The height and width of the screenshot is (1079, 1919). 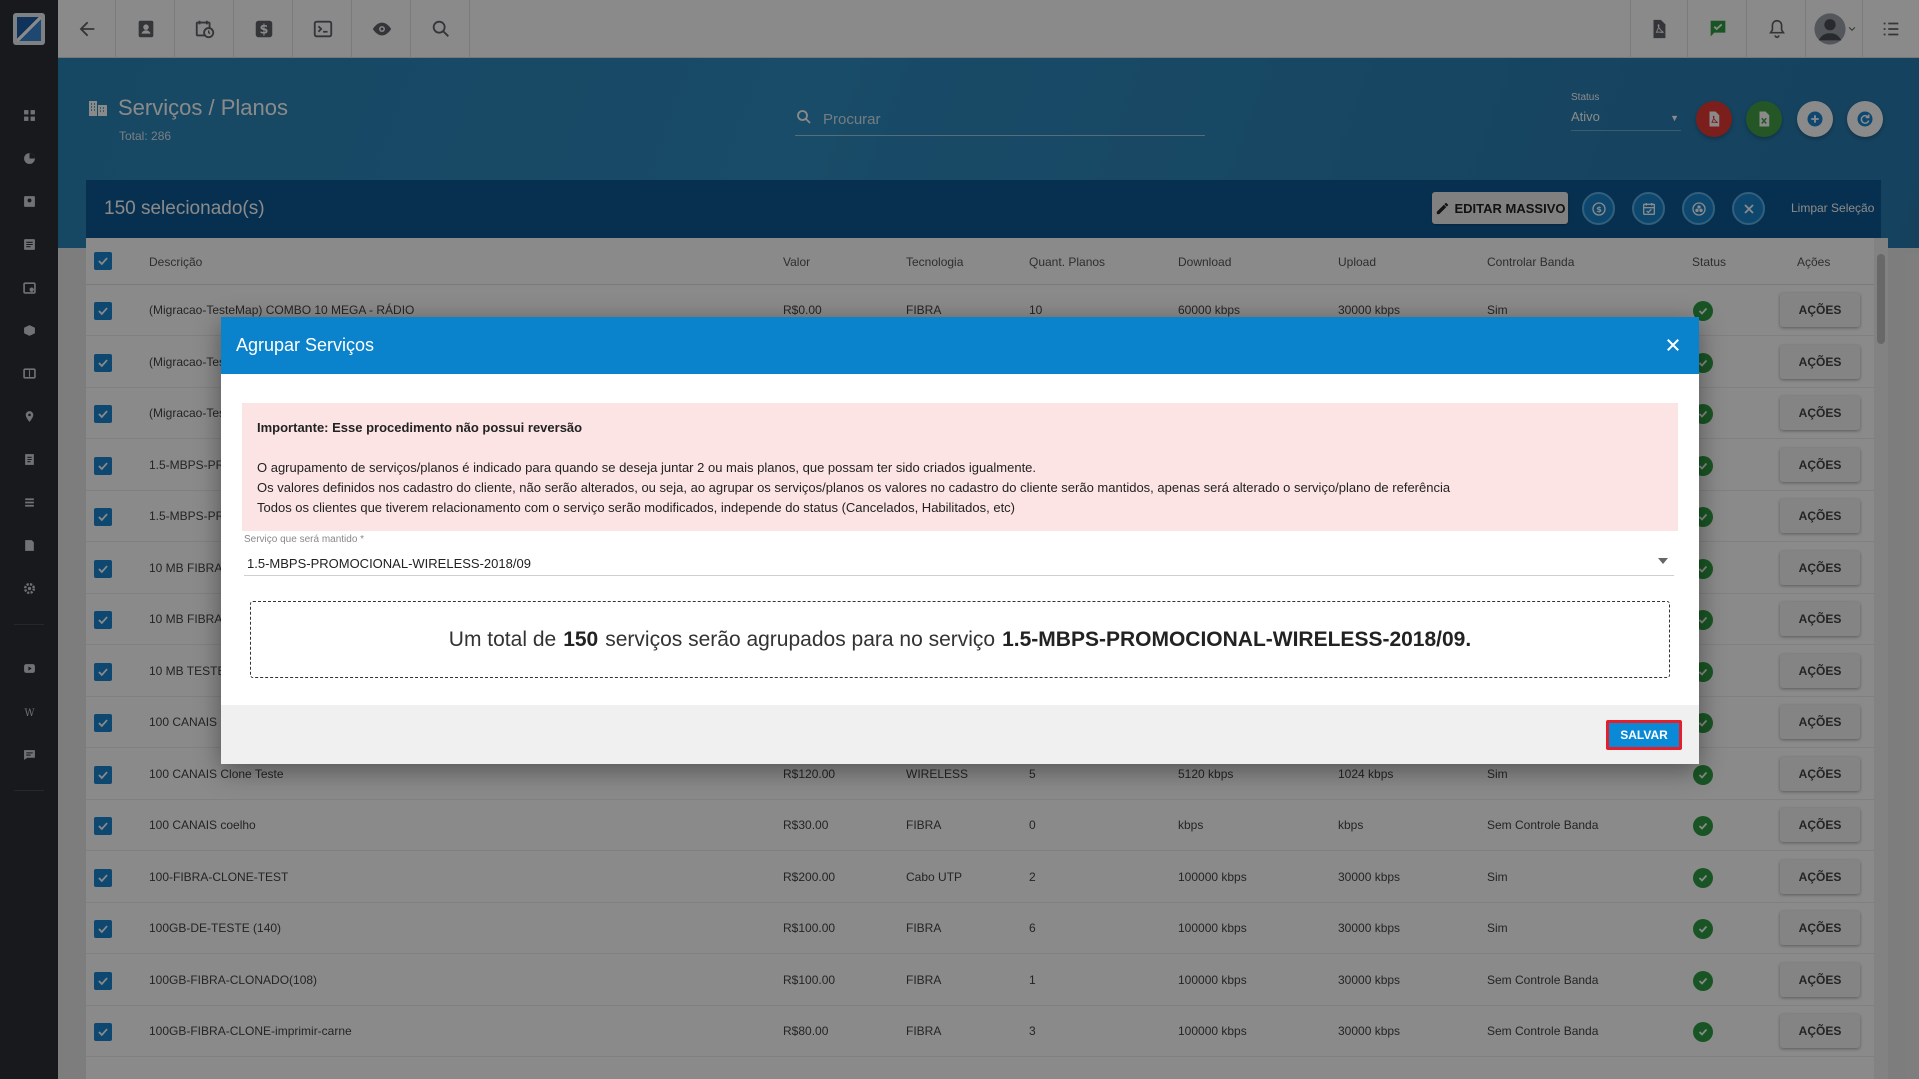 I want to click on dialog-header: Agrupar Serviços, so click(x=960, y=345).